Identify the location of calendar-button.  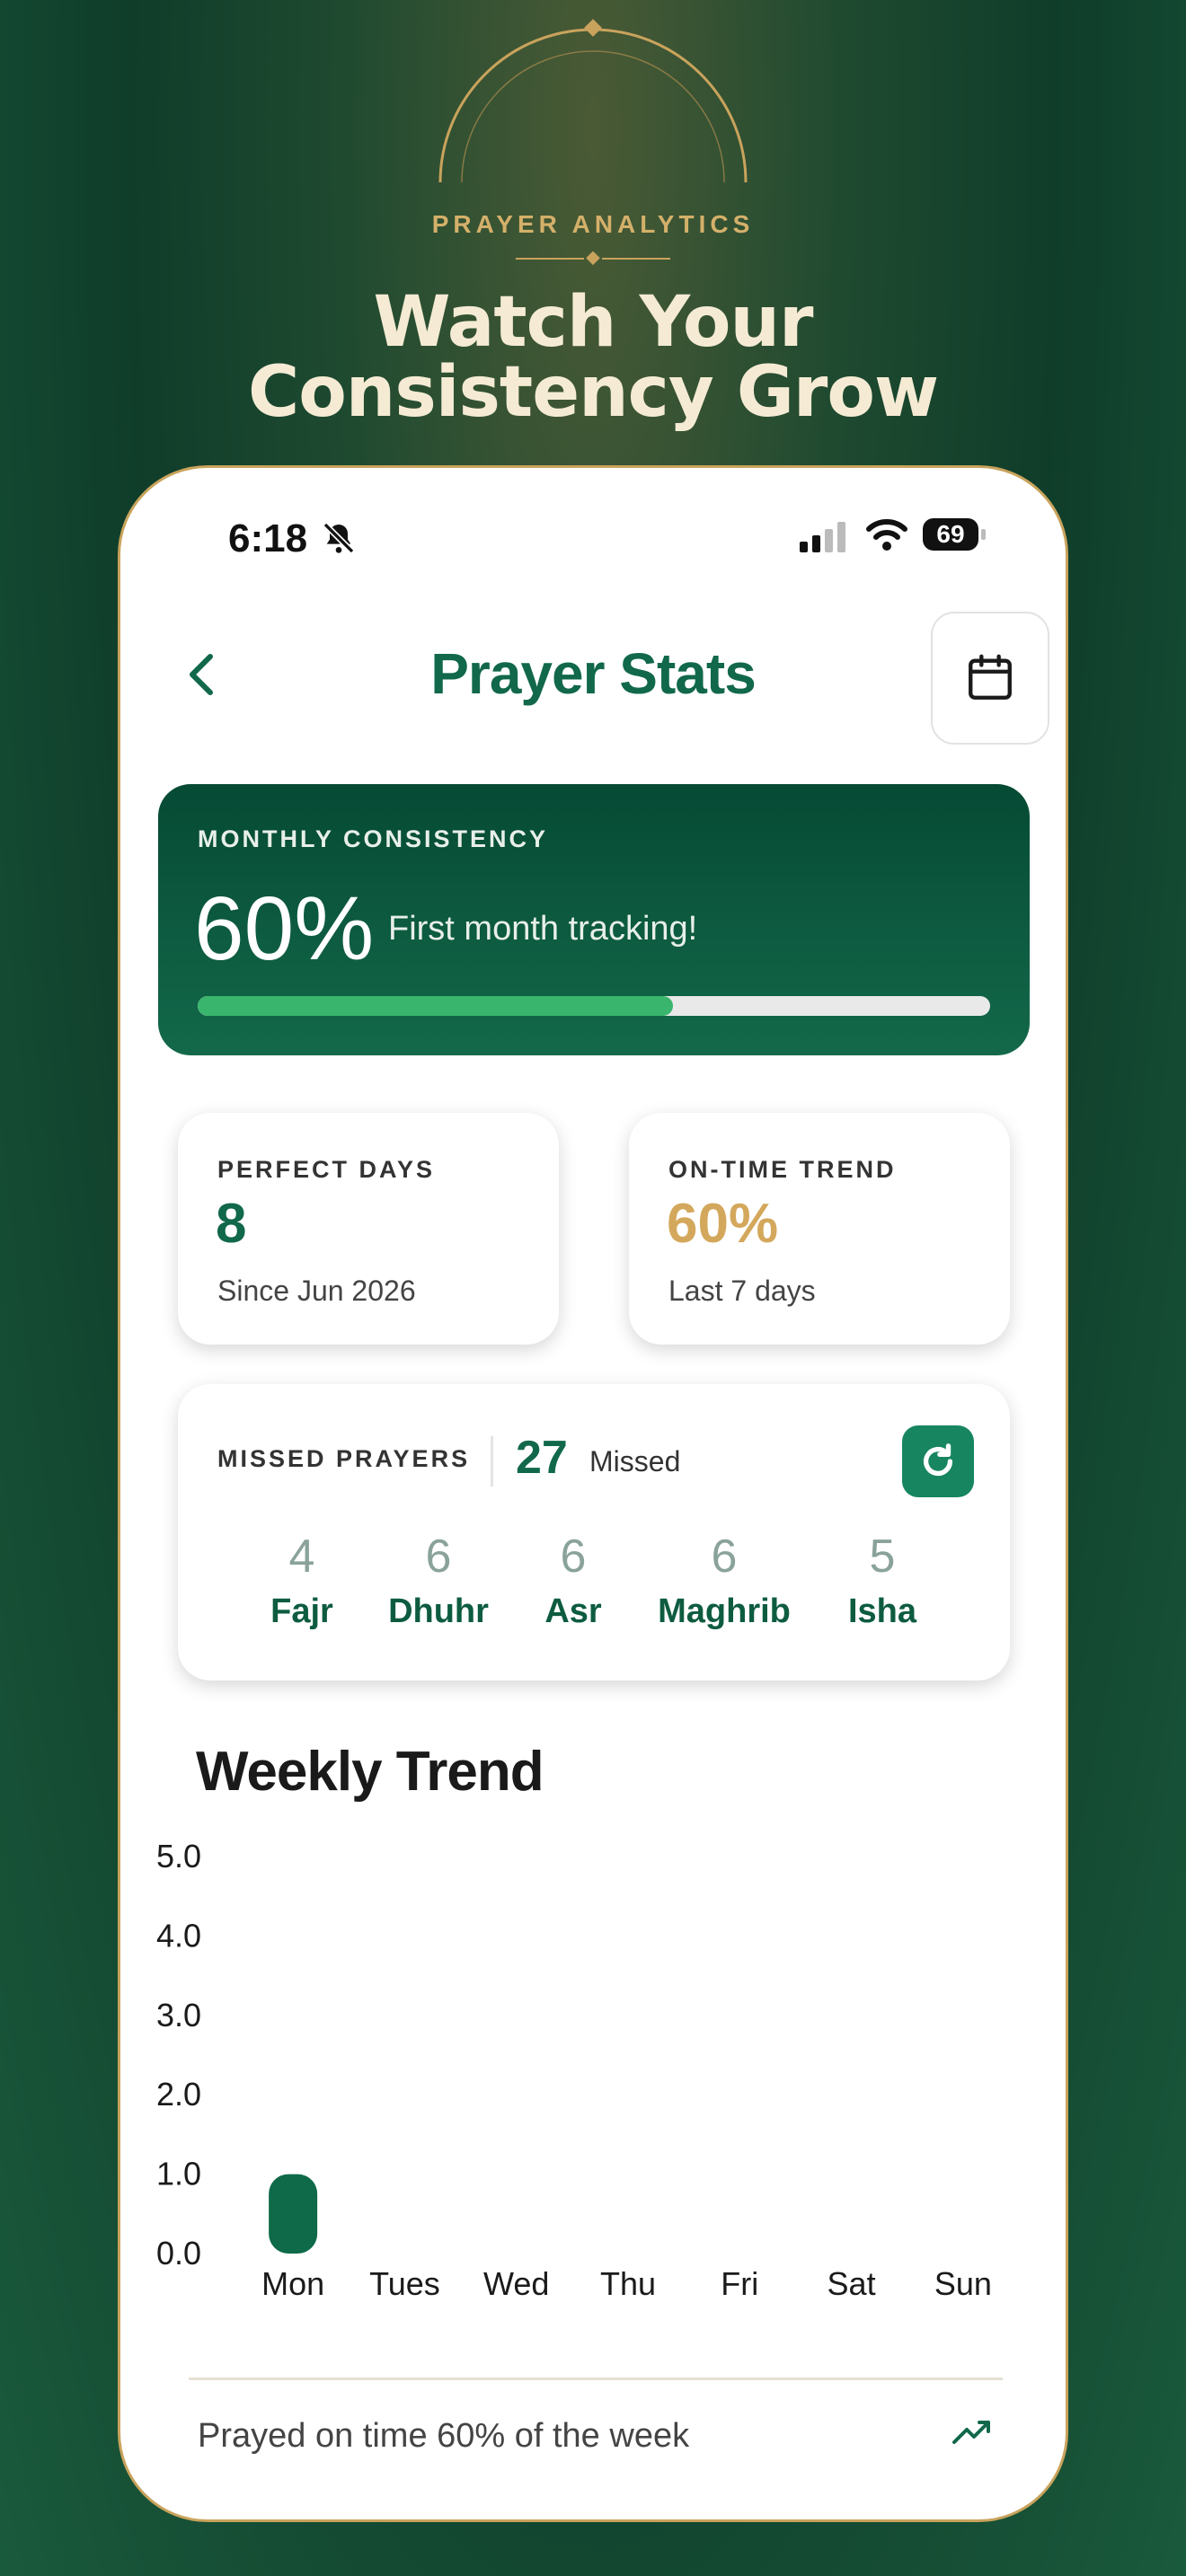
(990, 678).